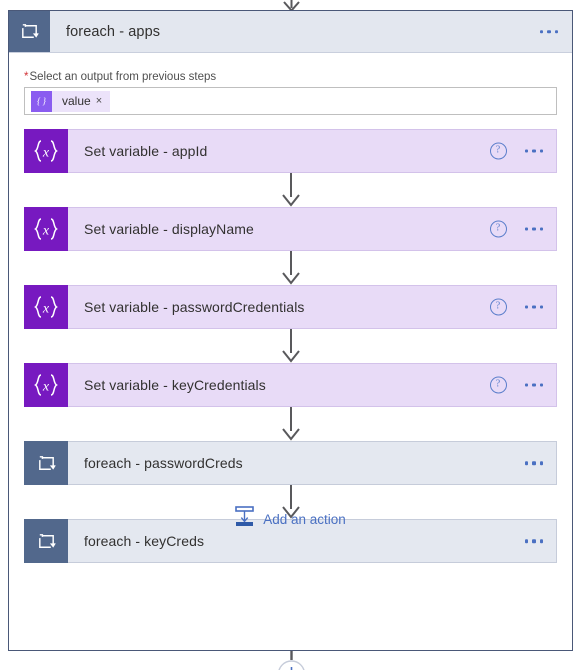  I want to click on step-row: x Set variable - displayName?, so click(290, 229).